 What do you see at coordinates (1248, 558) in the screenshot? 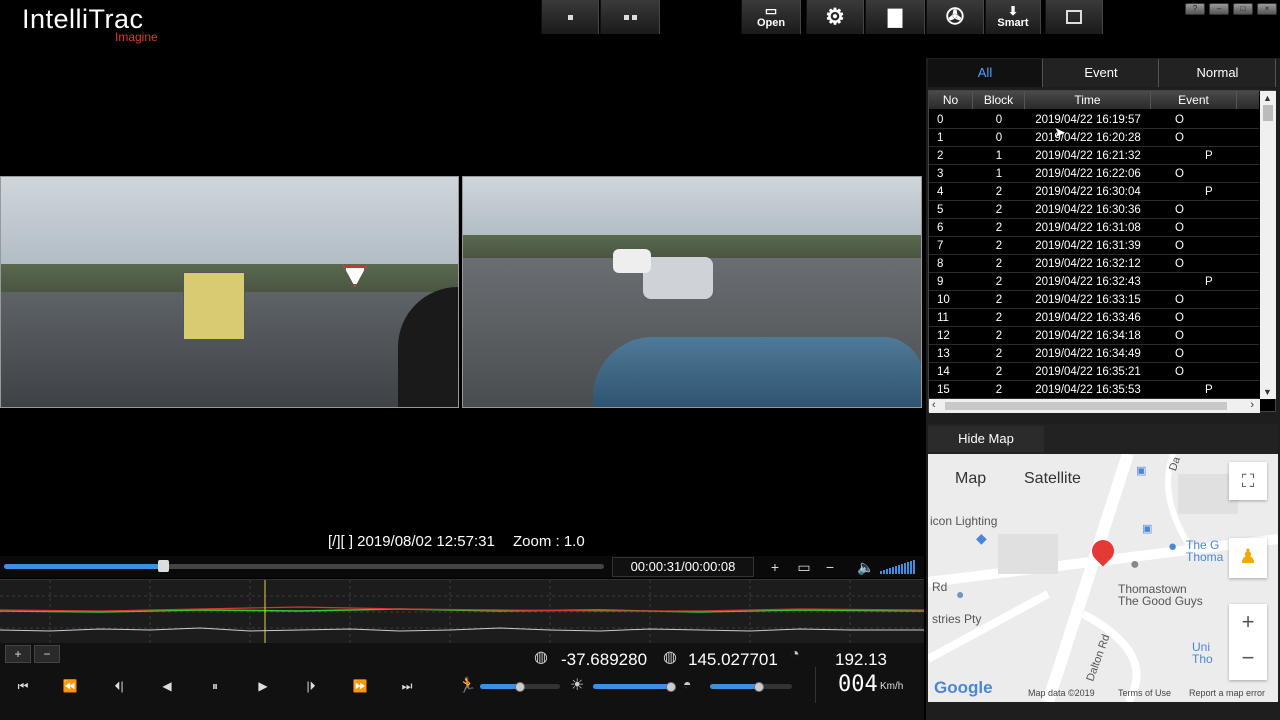
I see `street-view-icon: ♟` at bounding box center [1248, 558].